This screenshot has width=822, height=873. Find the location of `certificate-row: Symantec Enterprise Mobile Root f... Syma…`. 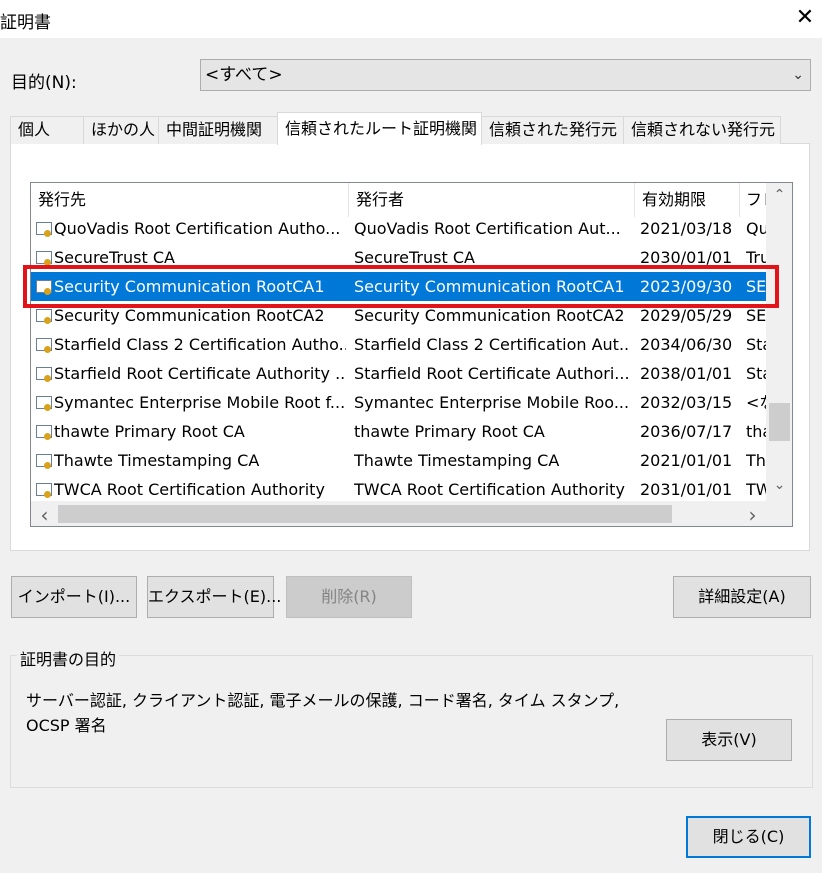

certificate-row: Symantec Enterprise Mobile Root f... Syma… is located at coordinates (399, 402).